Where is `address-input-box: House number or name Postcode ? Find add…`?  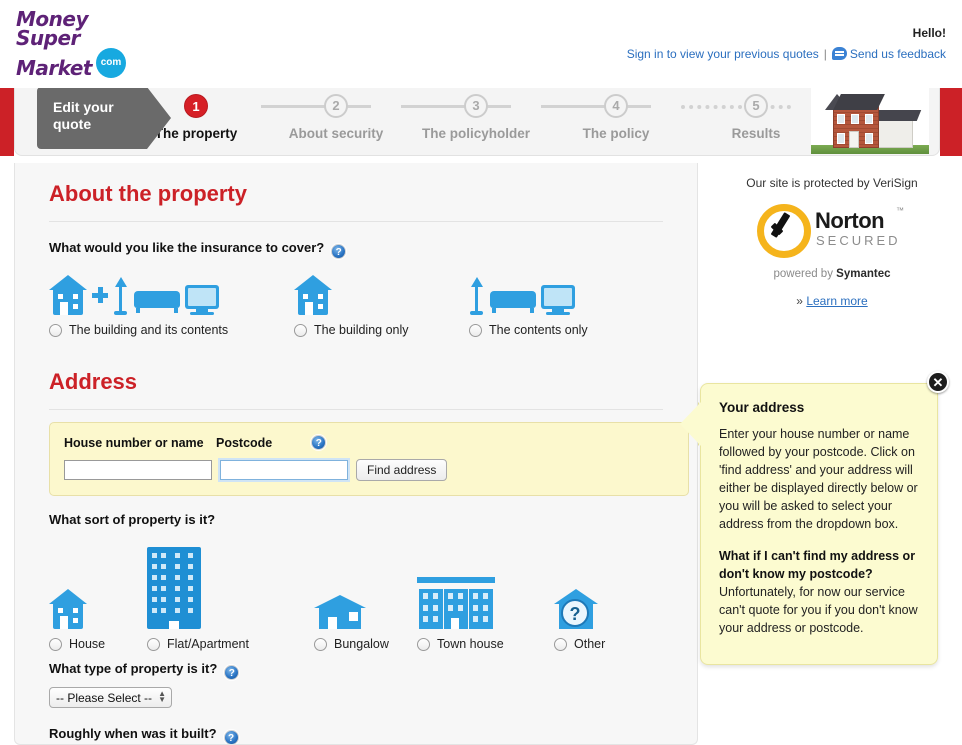 address-input-box: House number or name Postcode ? Find add… is located at coordinates (369, 459).